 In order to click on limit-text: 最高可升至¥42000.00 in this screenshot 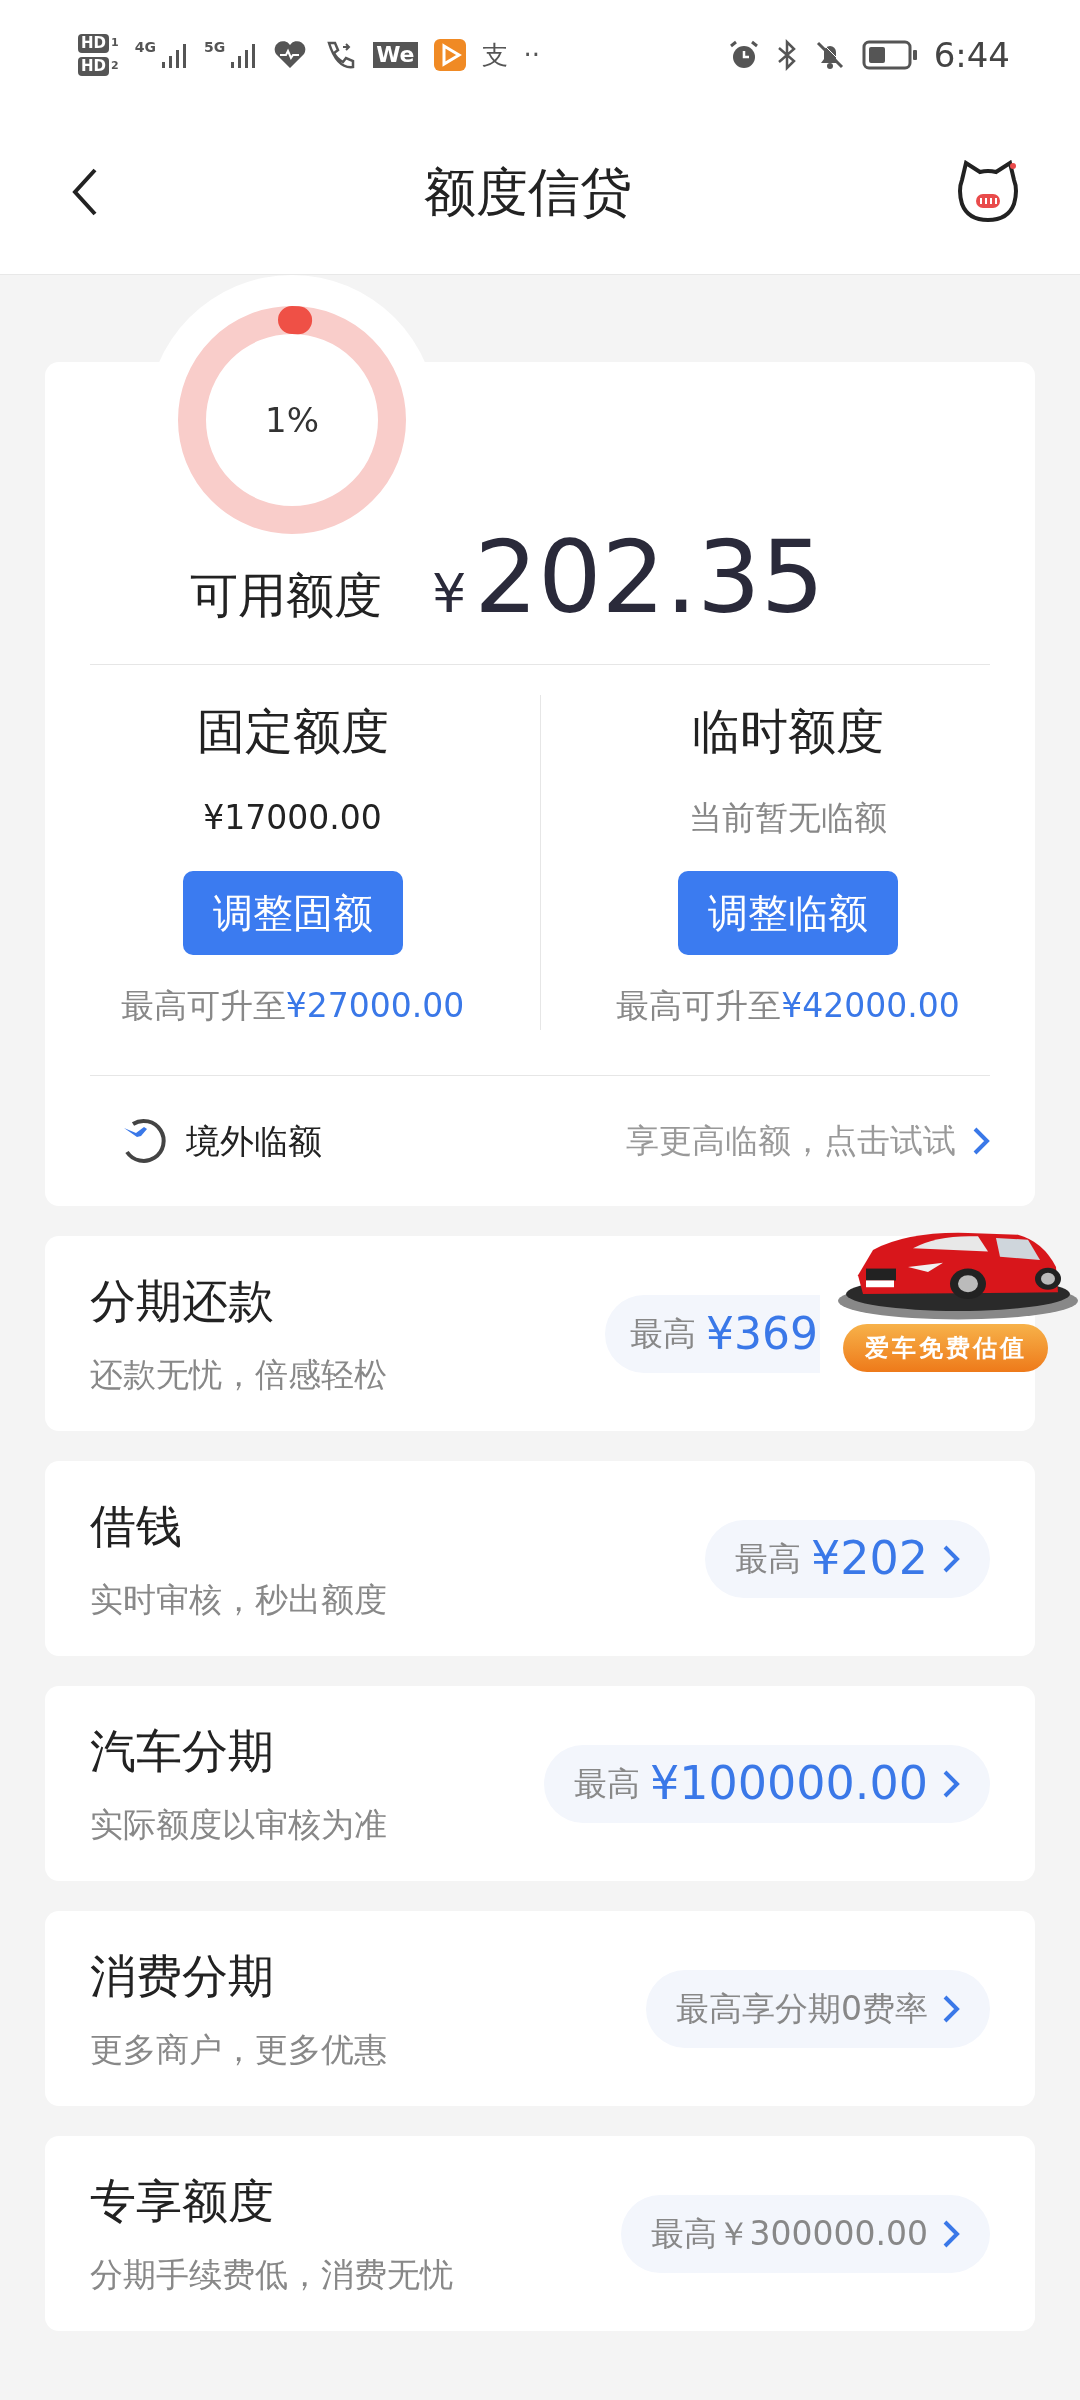, I will do `click(788, 1005)`.